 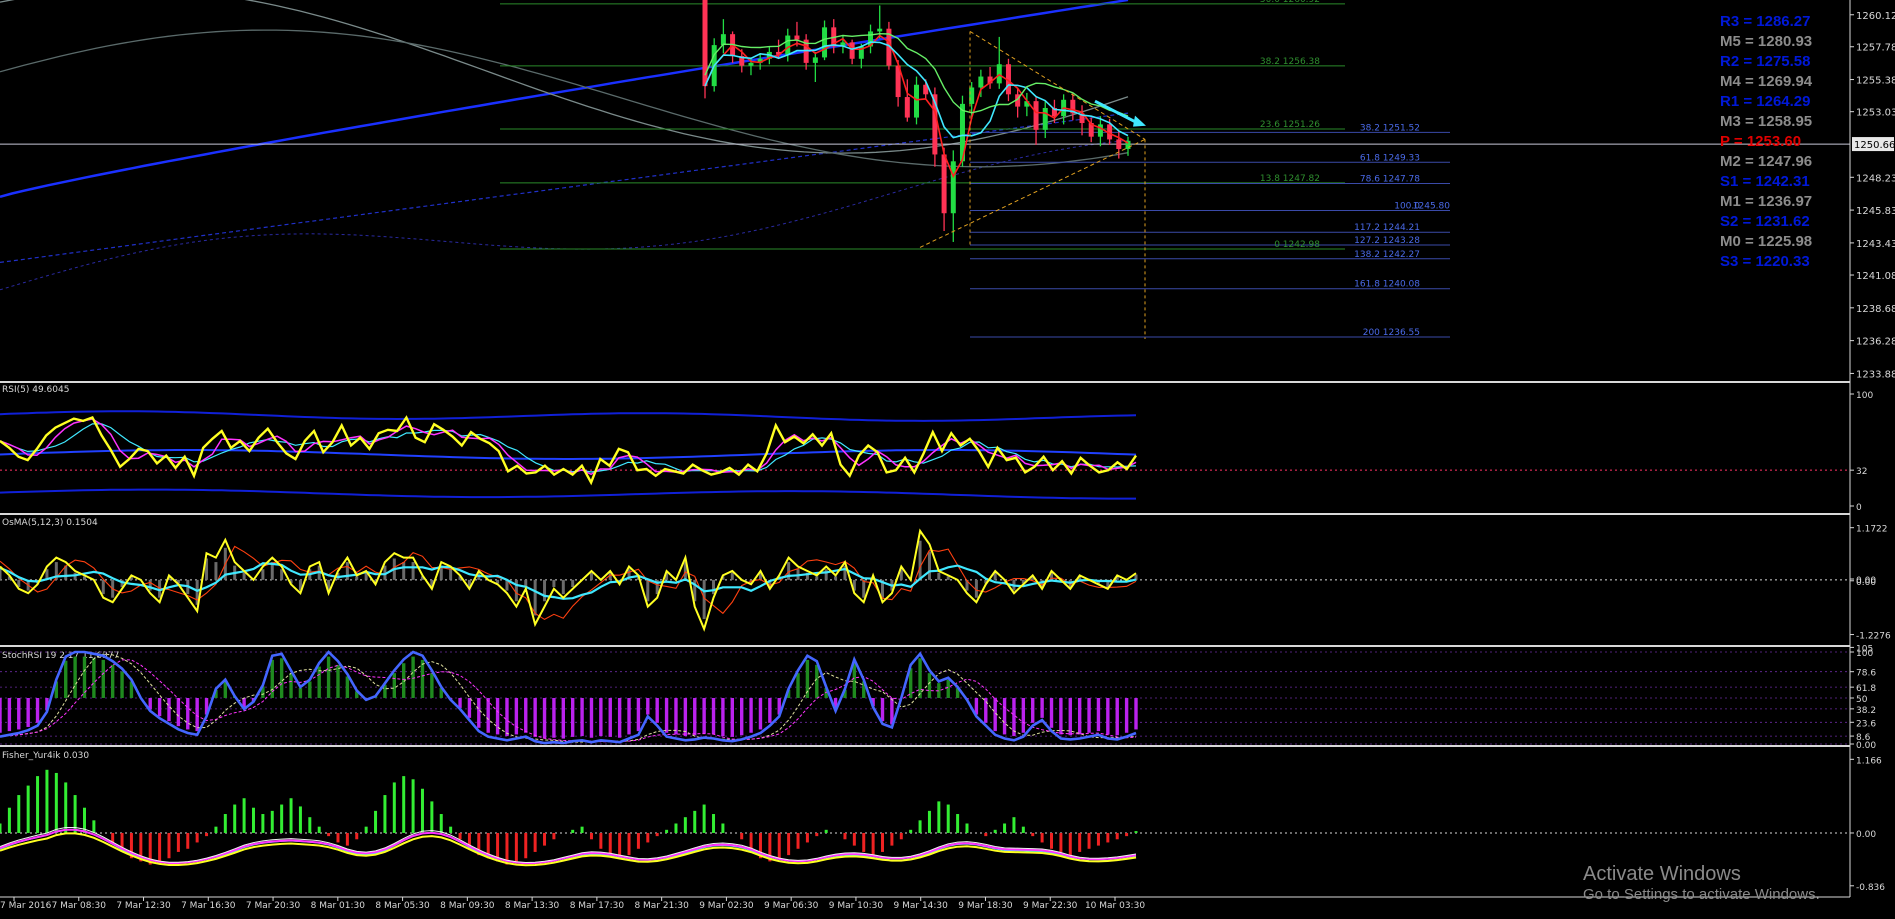 What do you see at coordinates (1387, 228) in the screenshot?
I see `fib-label-8: 117.2 1244.21` at bounding box center [1387, 228].